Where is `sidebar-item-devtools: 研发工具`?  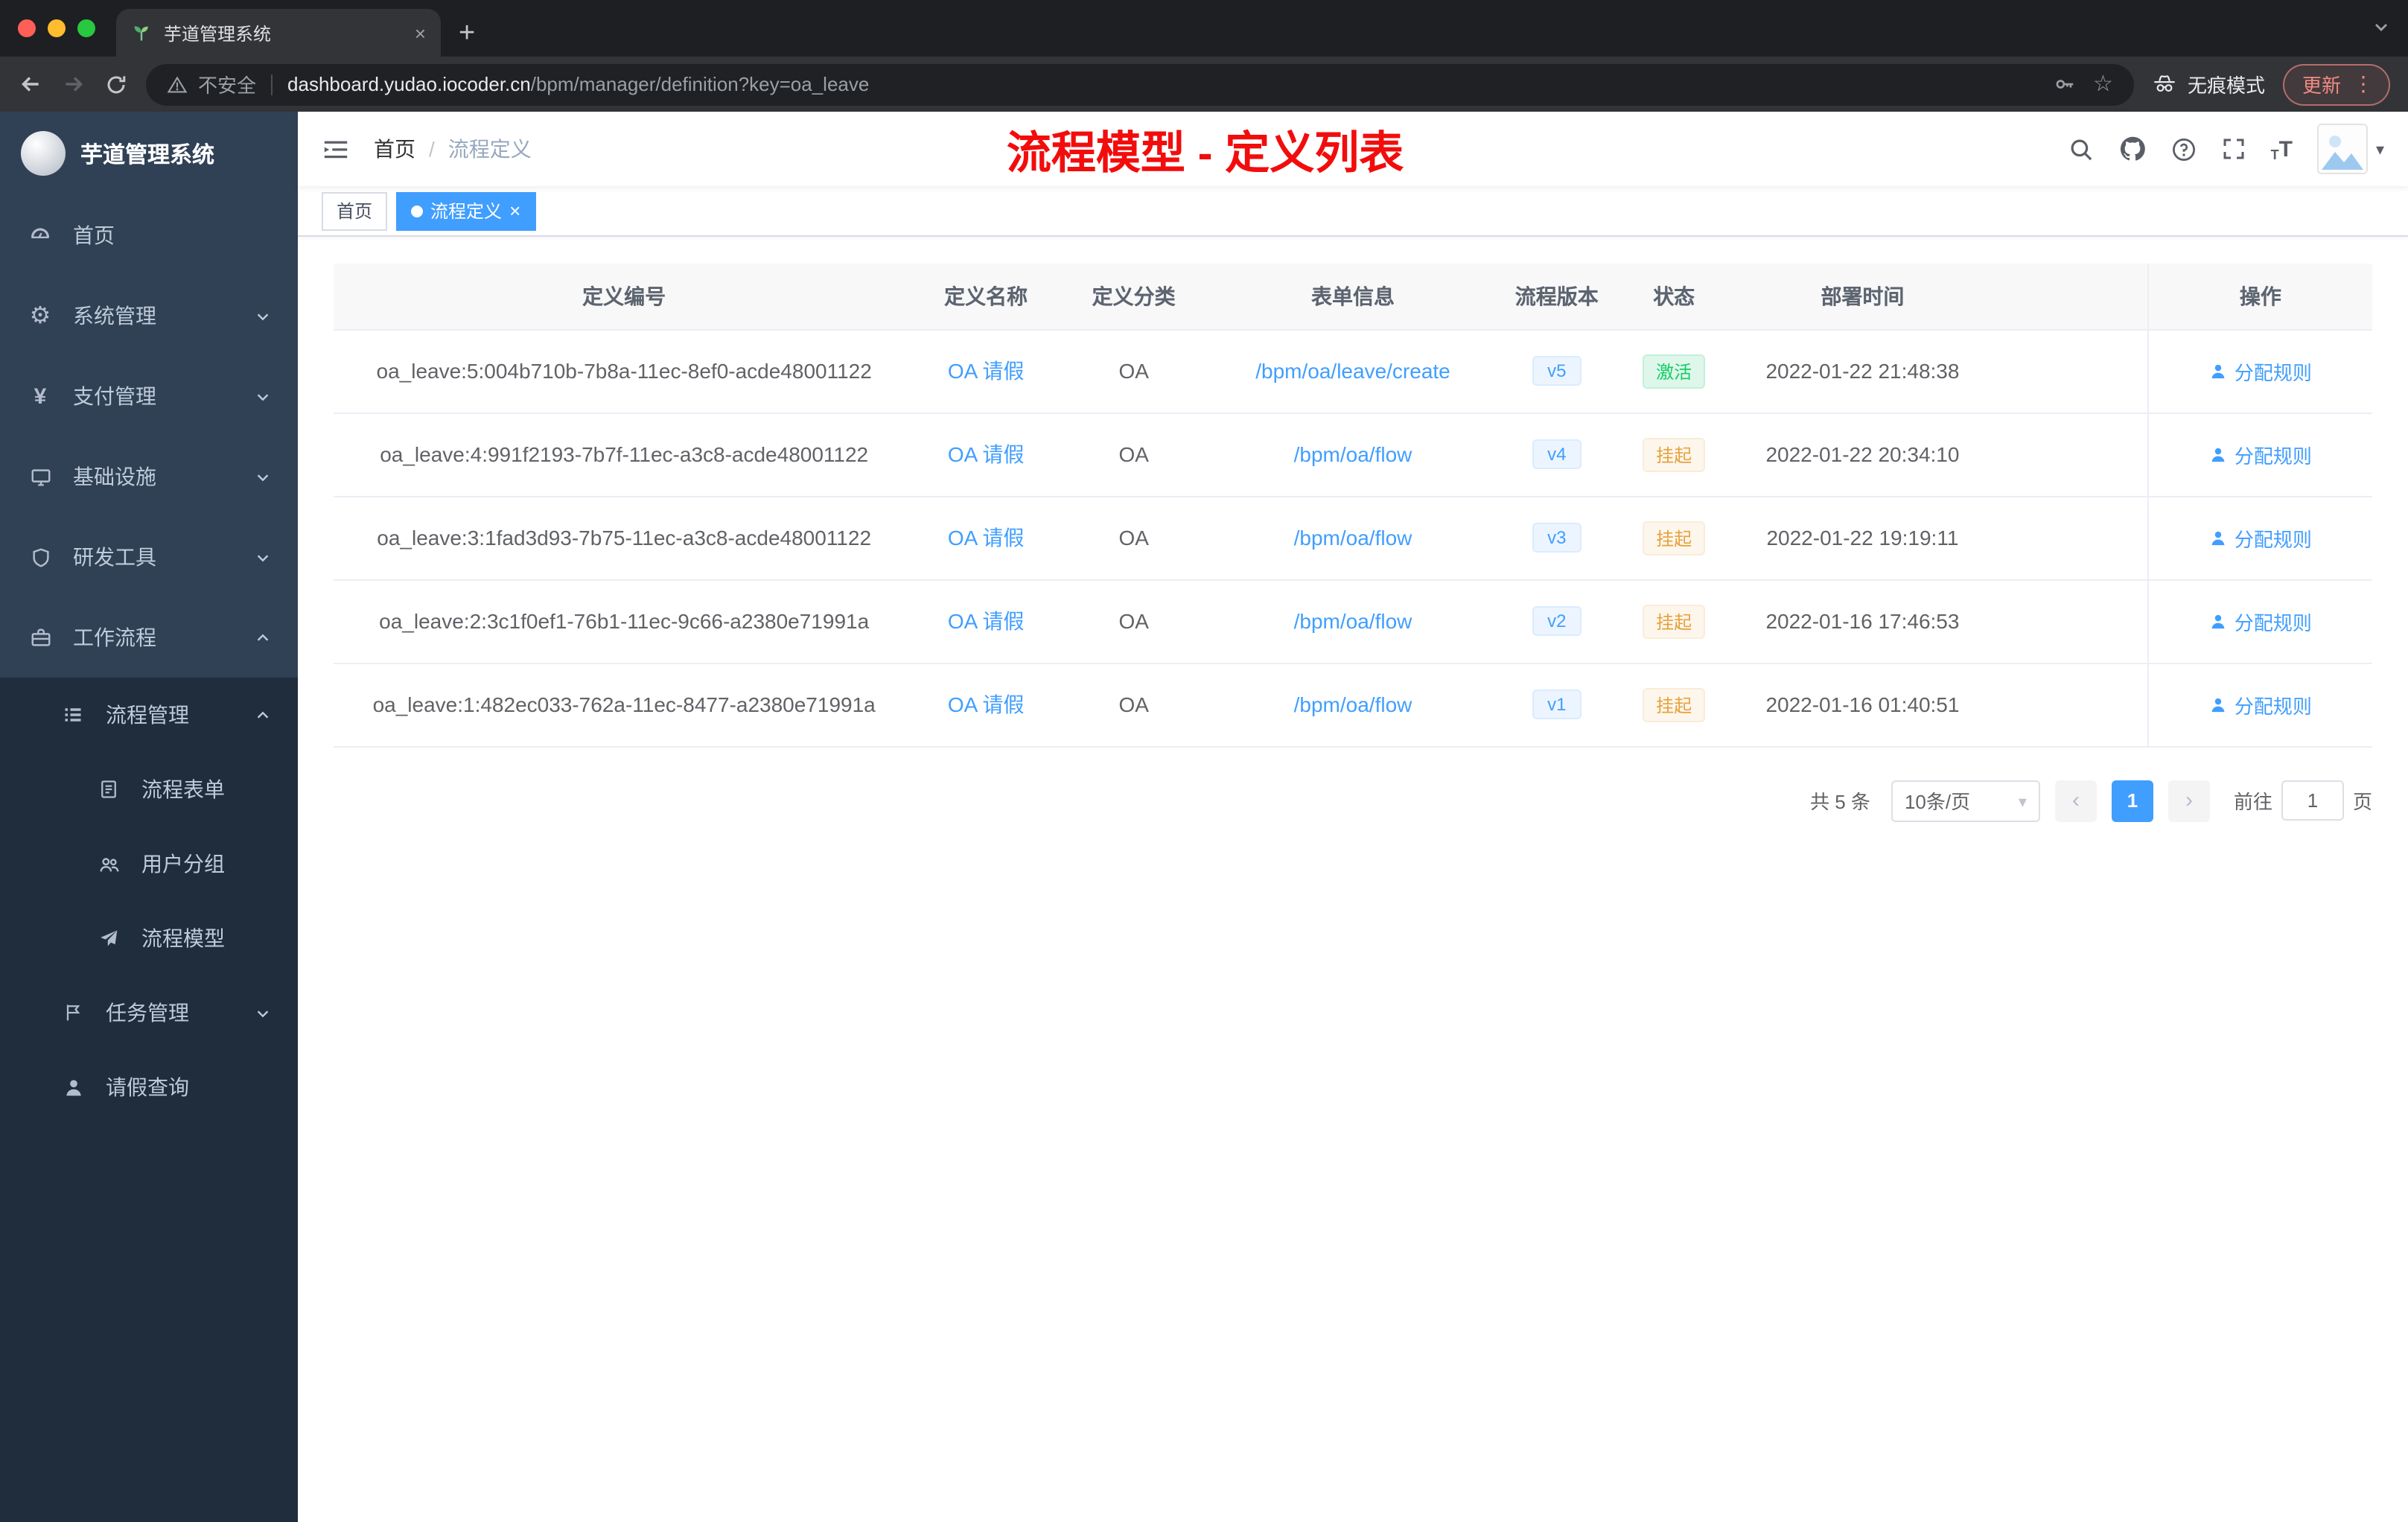
sidebar-item-devtools: 研发工具 is located at coordinates (149, 557).